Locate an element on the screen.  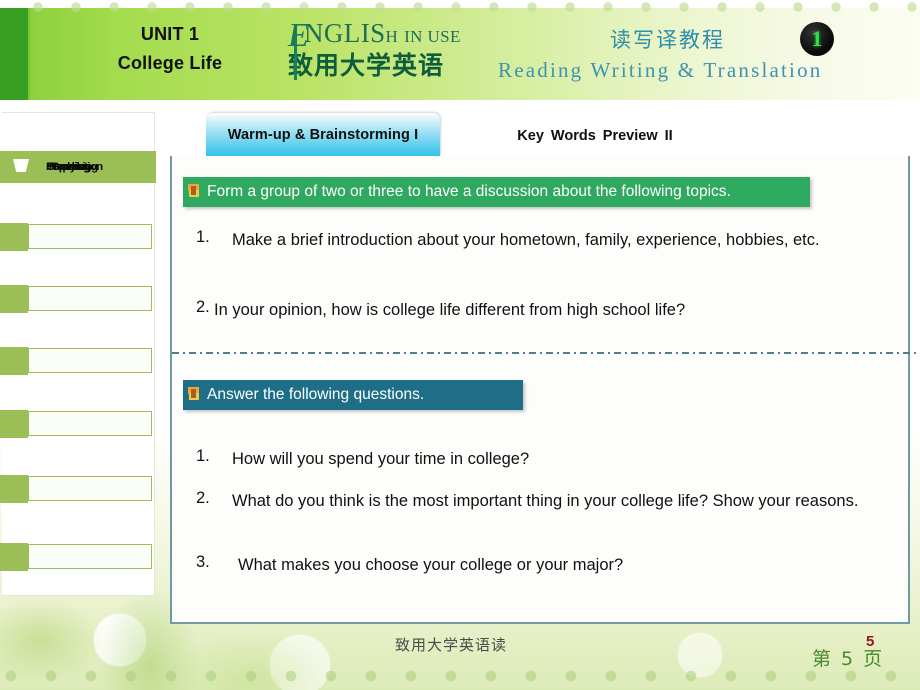
logo-letter-e: E is located at coordinates (299, 35).